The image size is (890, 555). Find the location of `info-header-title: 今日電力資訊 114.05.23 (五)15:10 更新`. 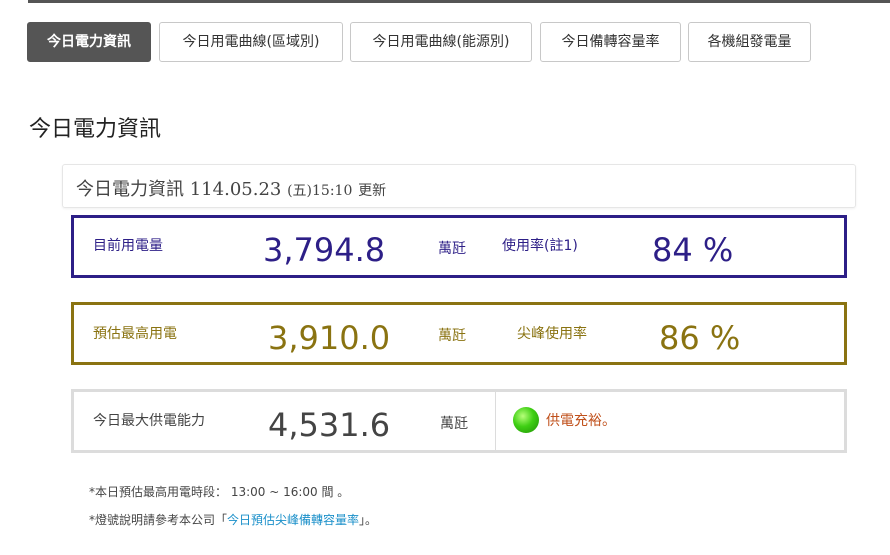

info-header-title: 今日電力資訊 114.05.23 (五)15:10 更新 is located at coordinates (231, 188).